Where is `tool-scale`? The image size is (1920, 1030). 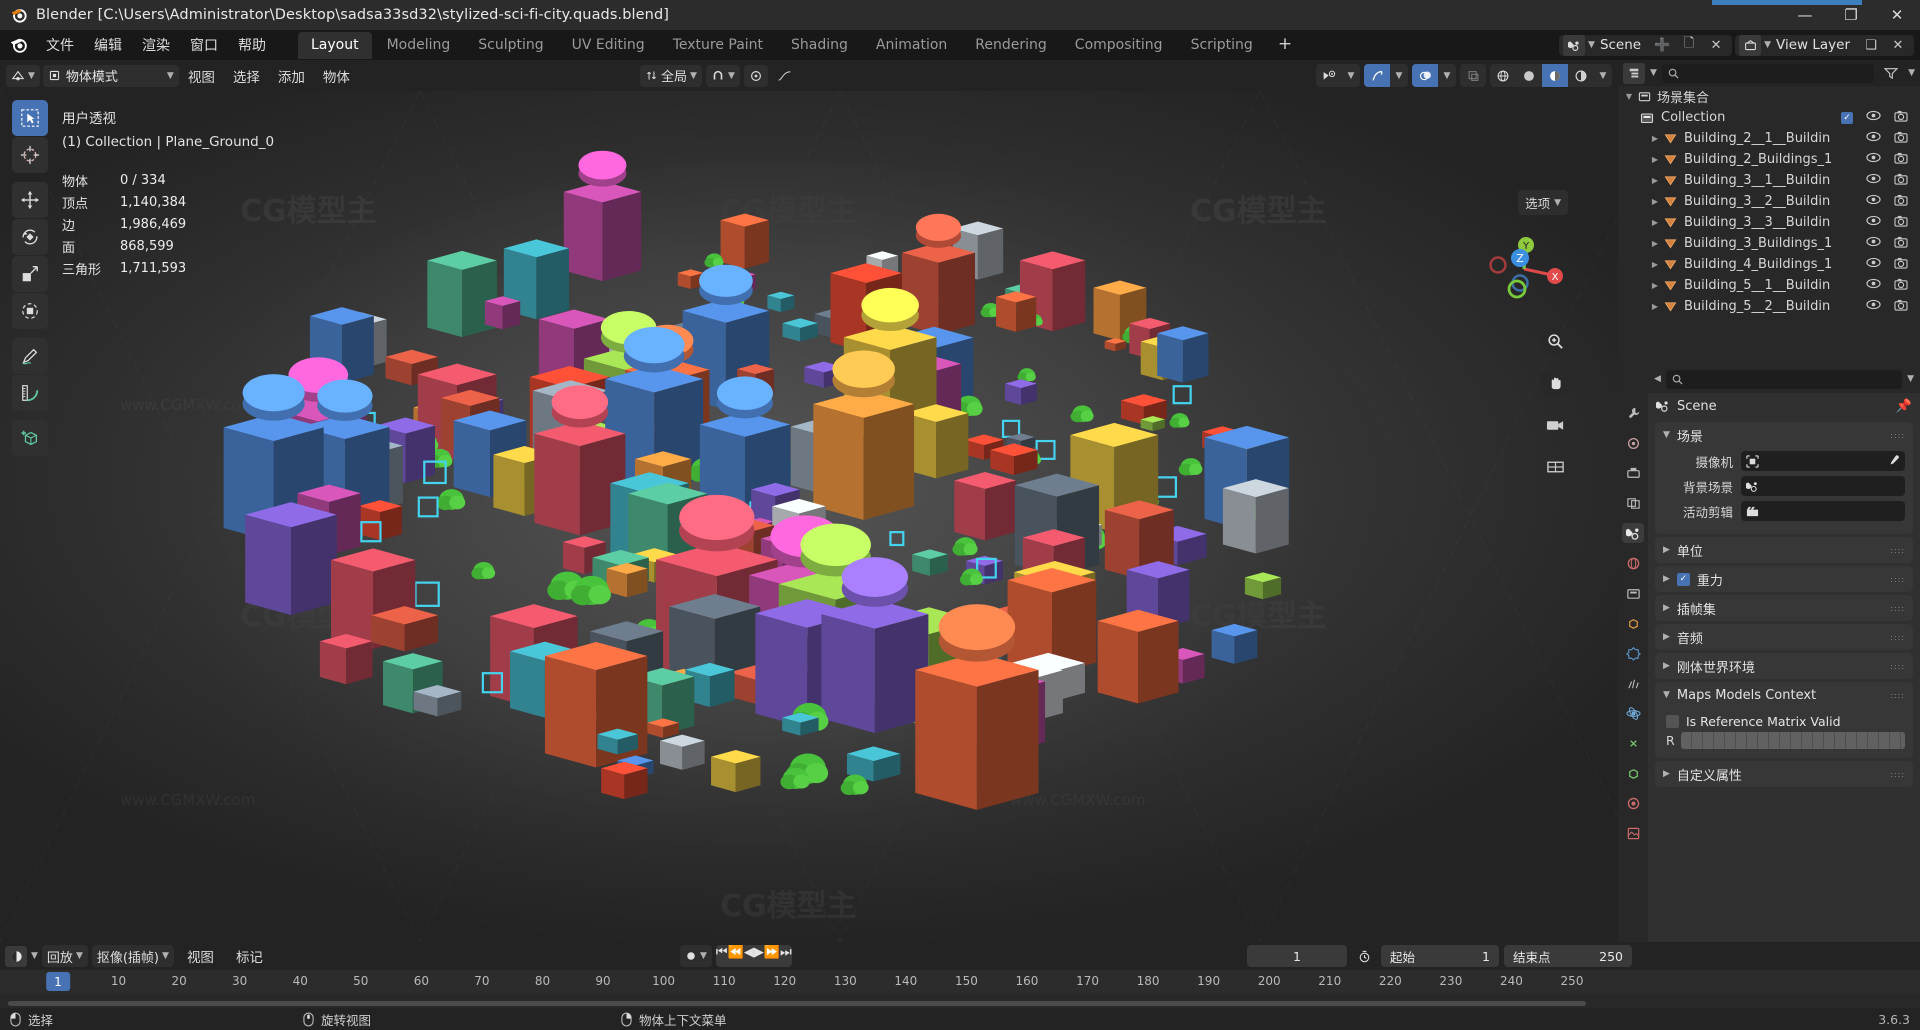
tool-scale is located at coordinates (30, 274).